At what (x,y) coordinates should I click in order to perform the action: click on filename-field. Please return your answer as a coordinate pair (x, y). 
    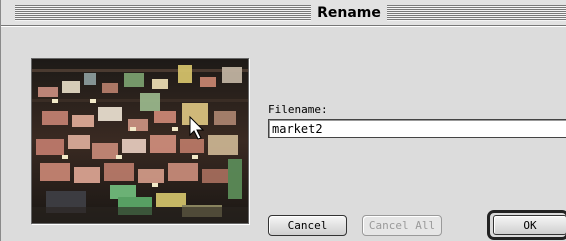
    Looking at the image, I should click on (417, 128).